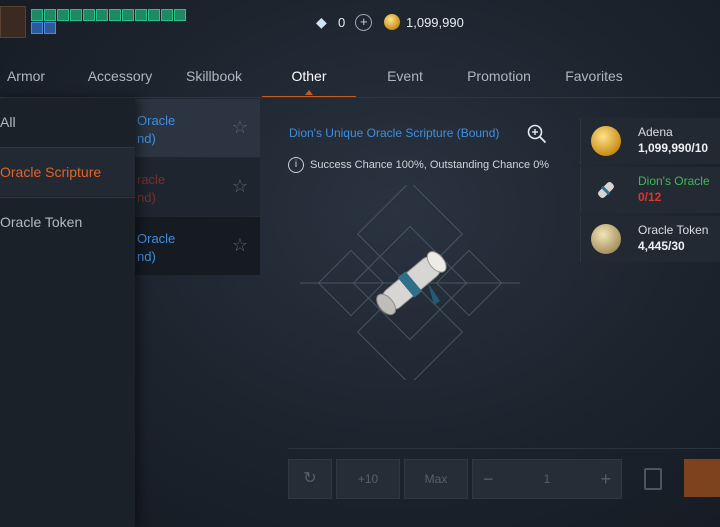 This screenshot has width=720, height=527. Describe the element at coordinates (321, 22) in the screenshot. I see `diamond-icon: ◆` at that location.